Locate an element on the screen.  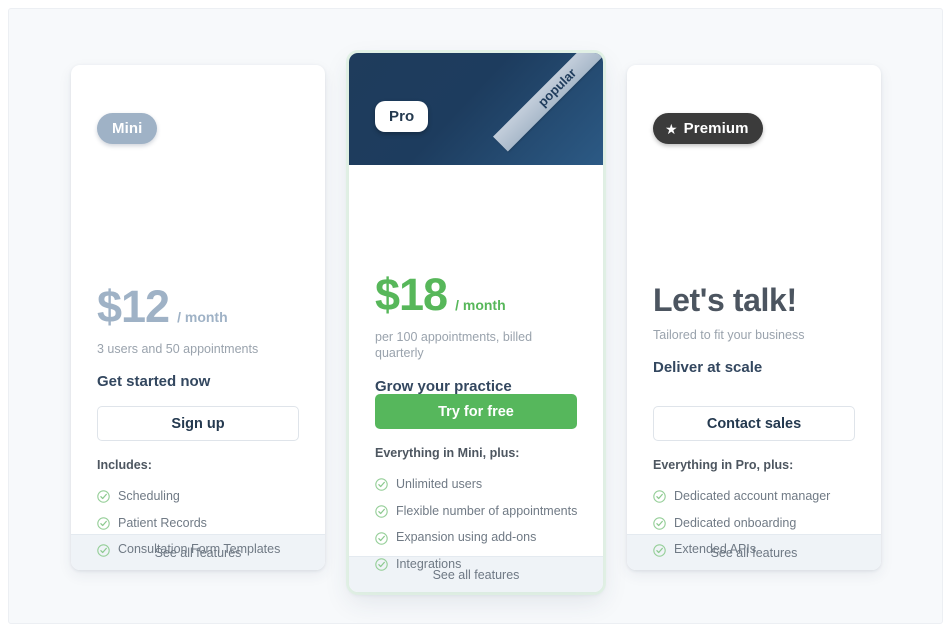
plan-price-unit-mini: / month is located at coordinates (202, 317).